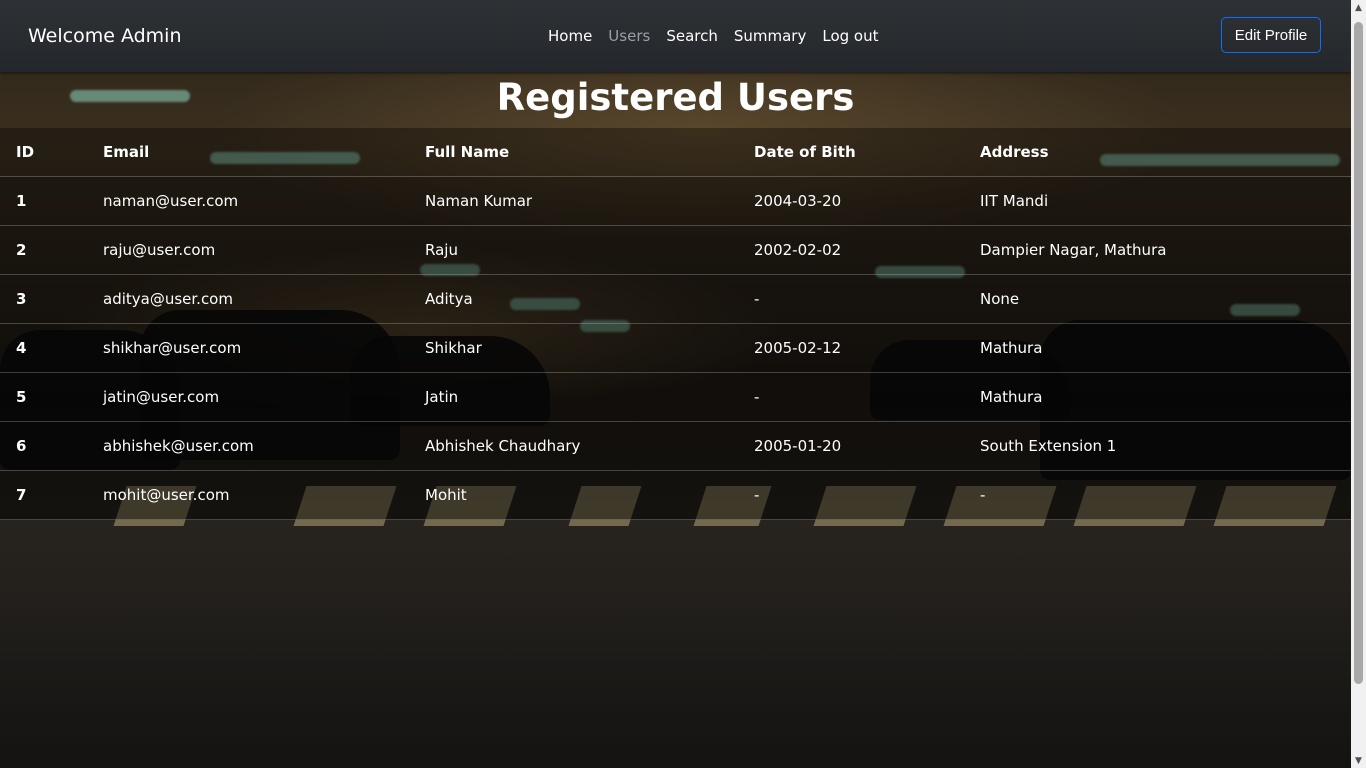  Describe the element at coordinates (770, 36) in the screenshot. I see `nav-link-summary: Summary` at that location.